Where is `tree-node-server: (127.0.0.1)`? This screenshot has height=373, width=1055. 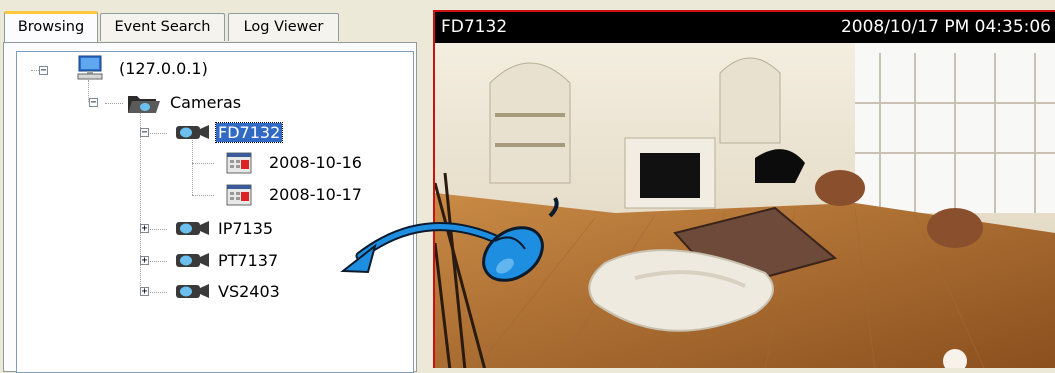
tree-node-server: (127.0.0.1) is located at coordinates (163, 68).